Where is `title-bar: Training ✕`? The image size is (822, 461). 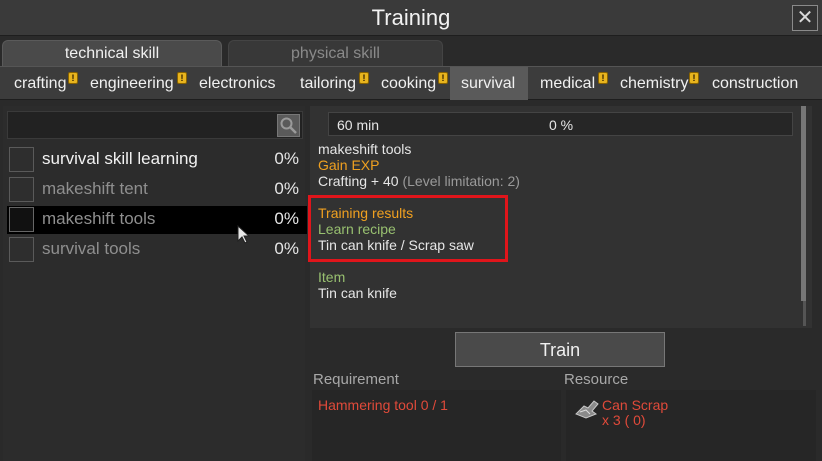
title-bar: Training ✕ is located at coordinates (411, 18).